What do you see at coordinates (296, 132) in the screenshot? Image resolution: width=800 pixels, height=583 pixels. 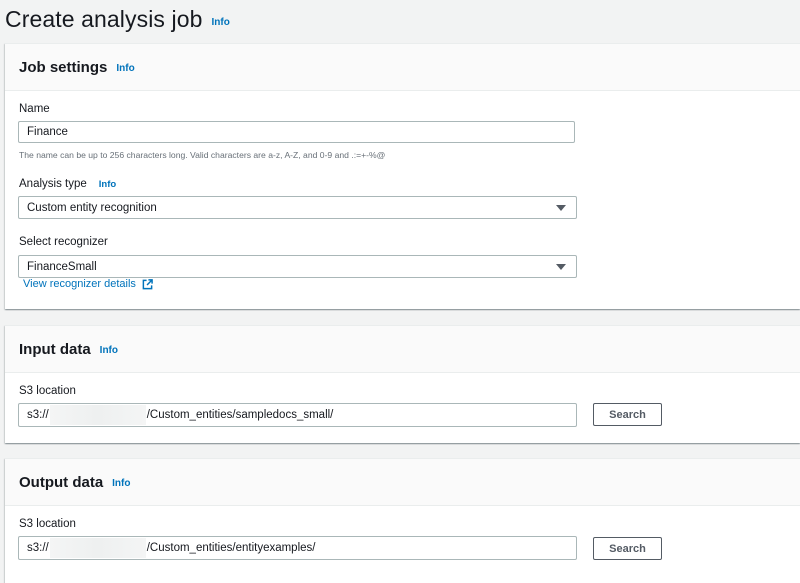 I see `name-input: Finance` at bounding box center [296, 132].